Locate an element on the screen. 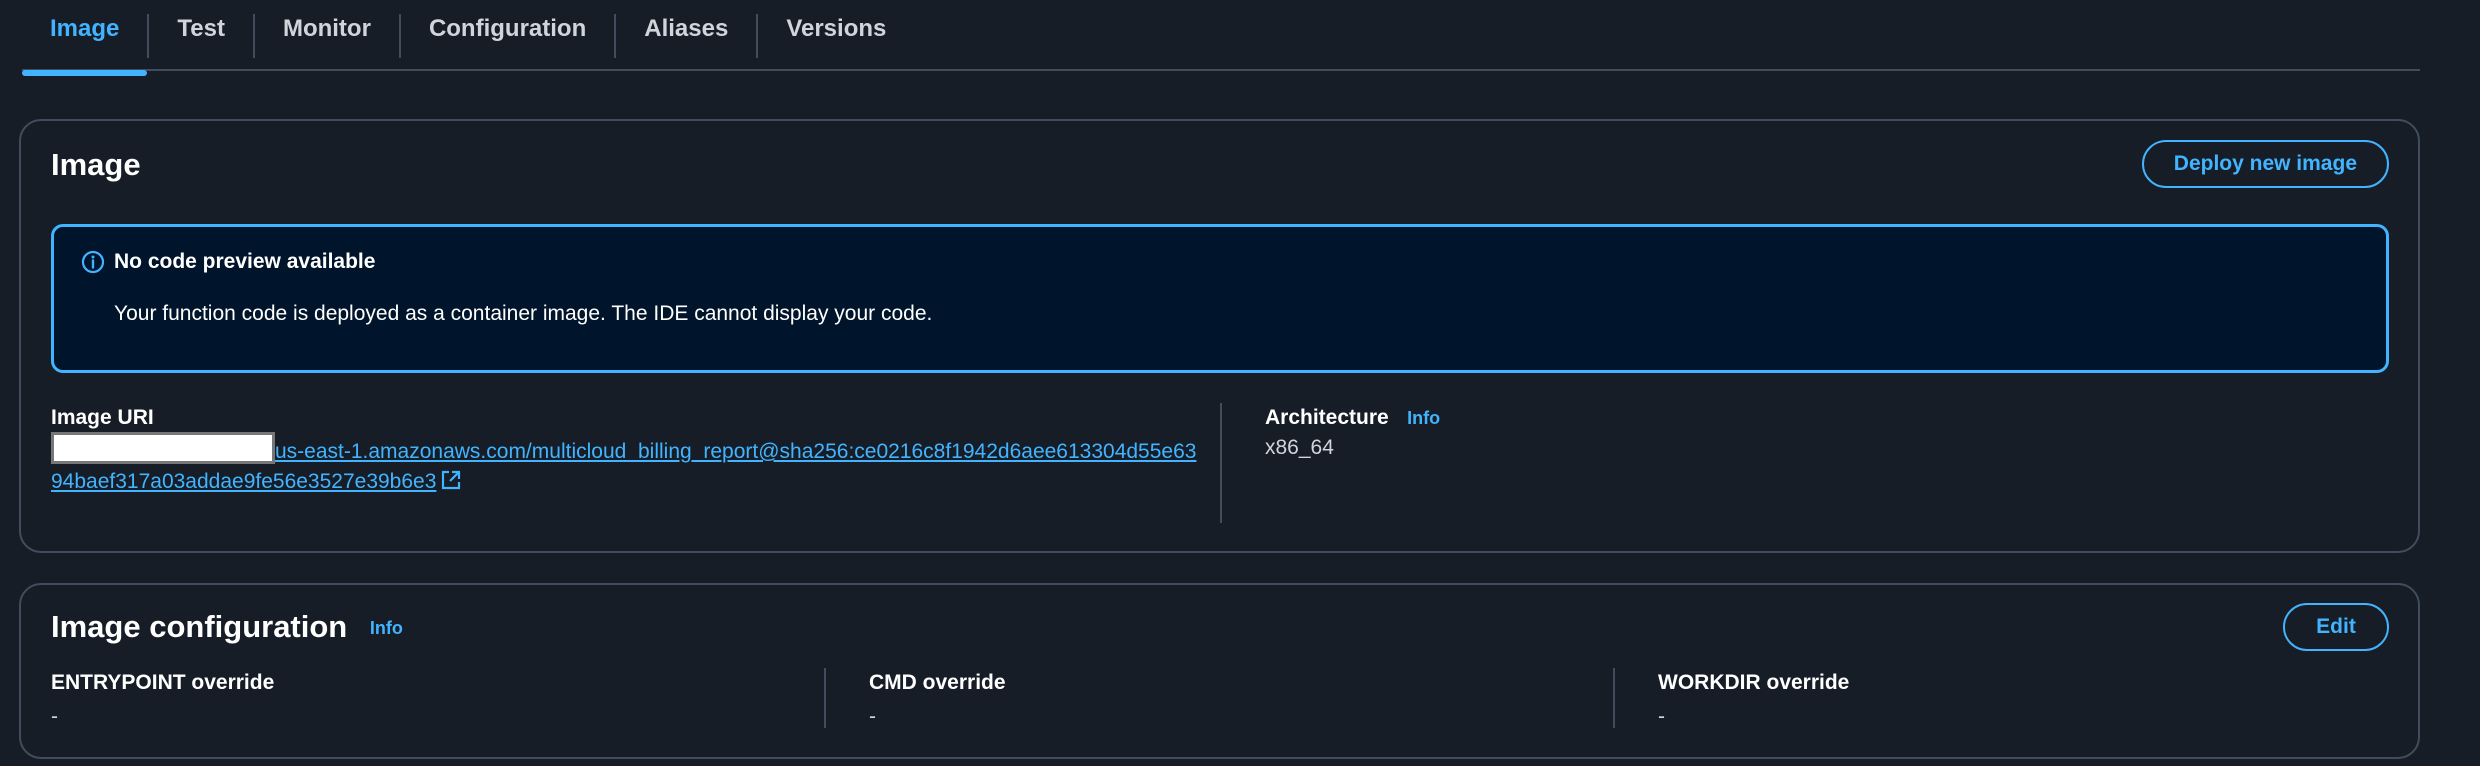  tab-label: Aliases is located at coordinates (686, 28).